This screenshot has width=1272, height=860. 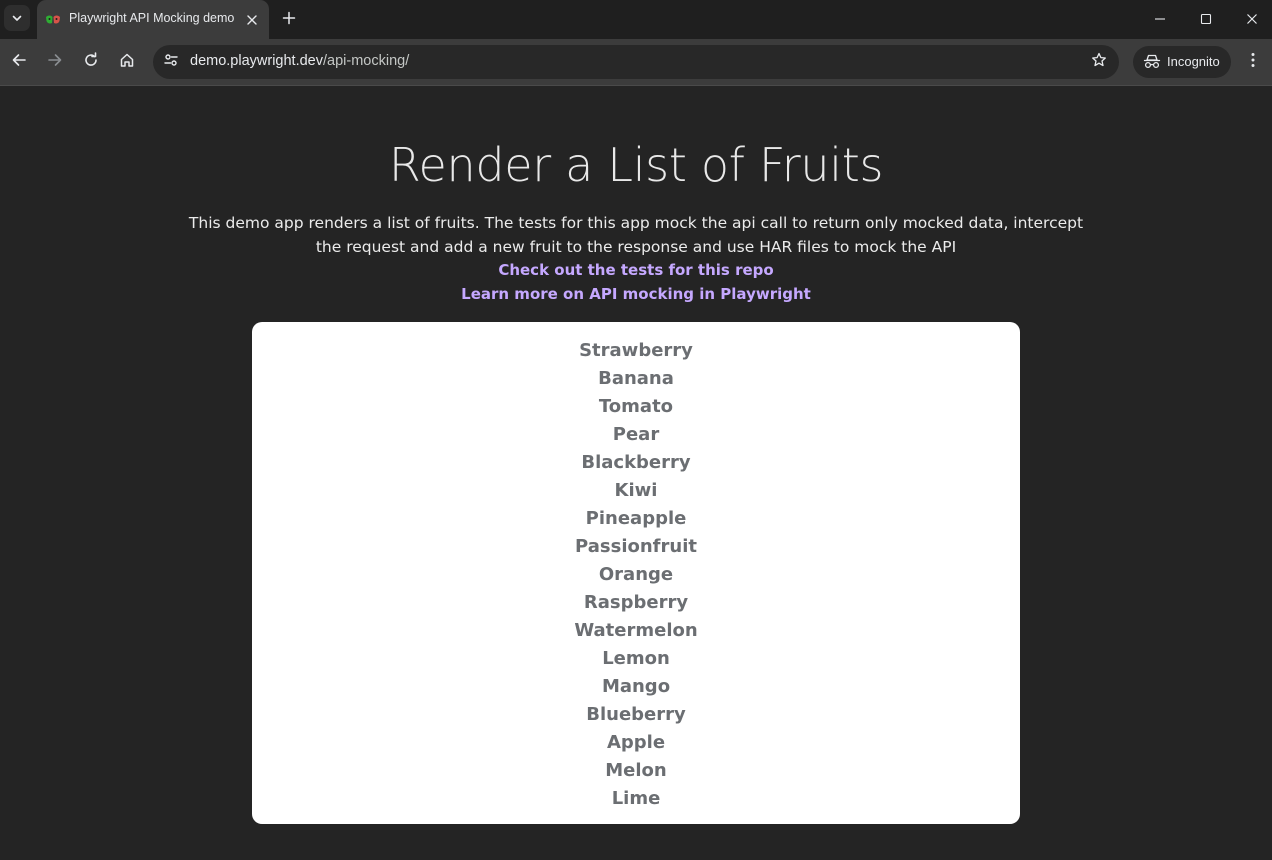 I want to click on fruit-item: Apple, so click(x=636, y=742).